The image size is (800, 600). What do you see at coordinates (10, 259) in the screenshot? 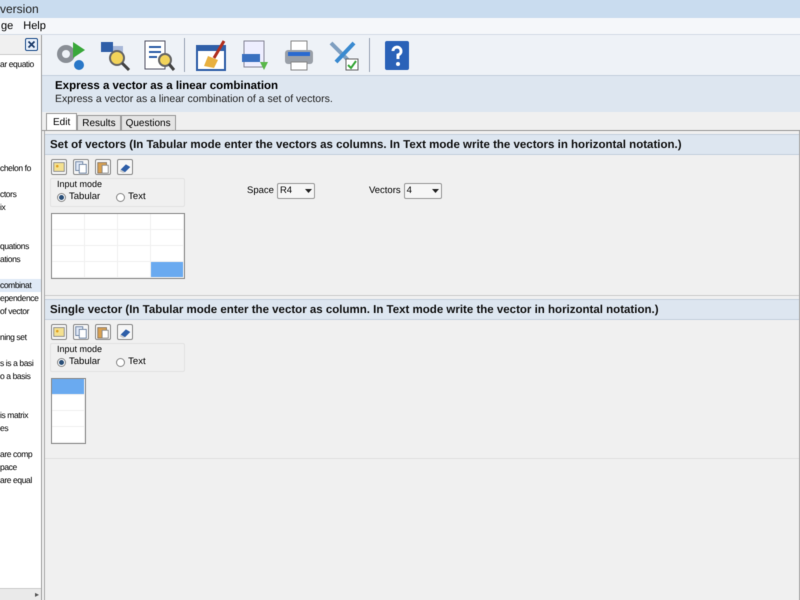
I see `tree-item: ations` at bounding box center [10, 259].